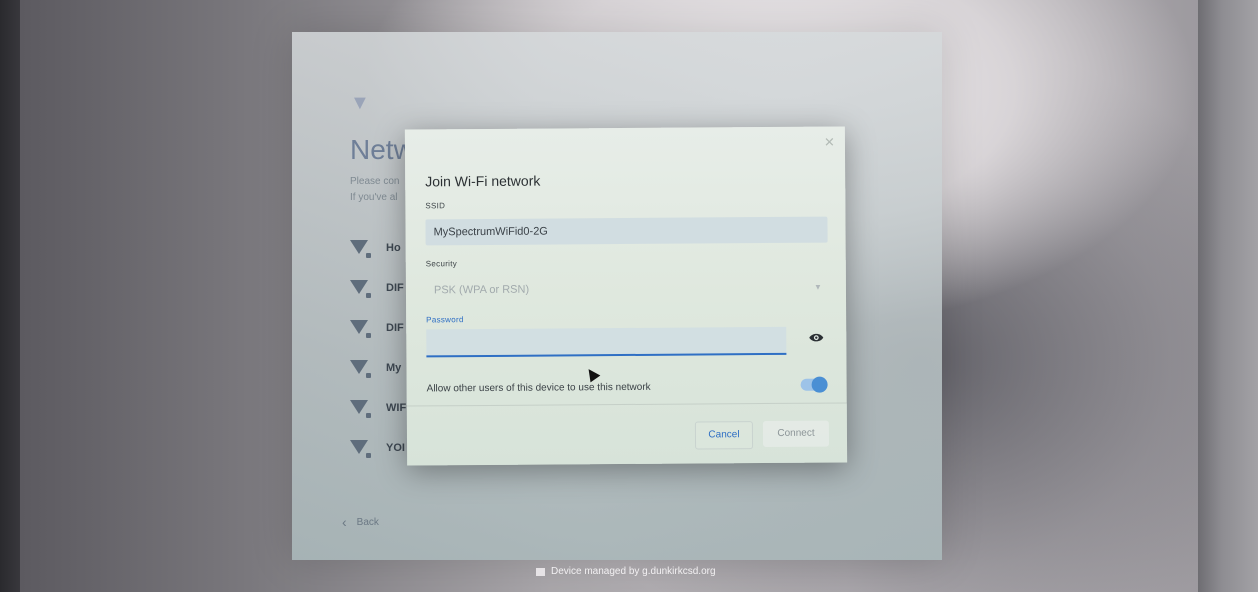 This screenshot has height=592, width=1258. Describe the element at coordinates (483, 181) in the screenshot. I see `dialog-title: Join Wi-Fi network` at that location.